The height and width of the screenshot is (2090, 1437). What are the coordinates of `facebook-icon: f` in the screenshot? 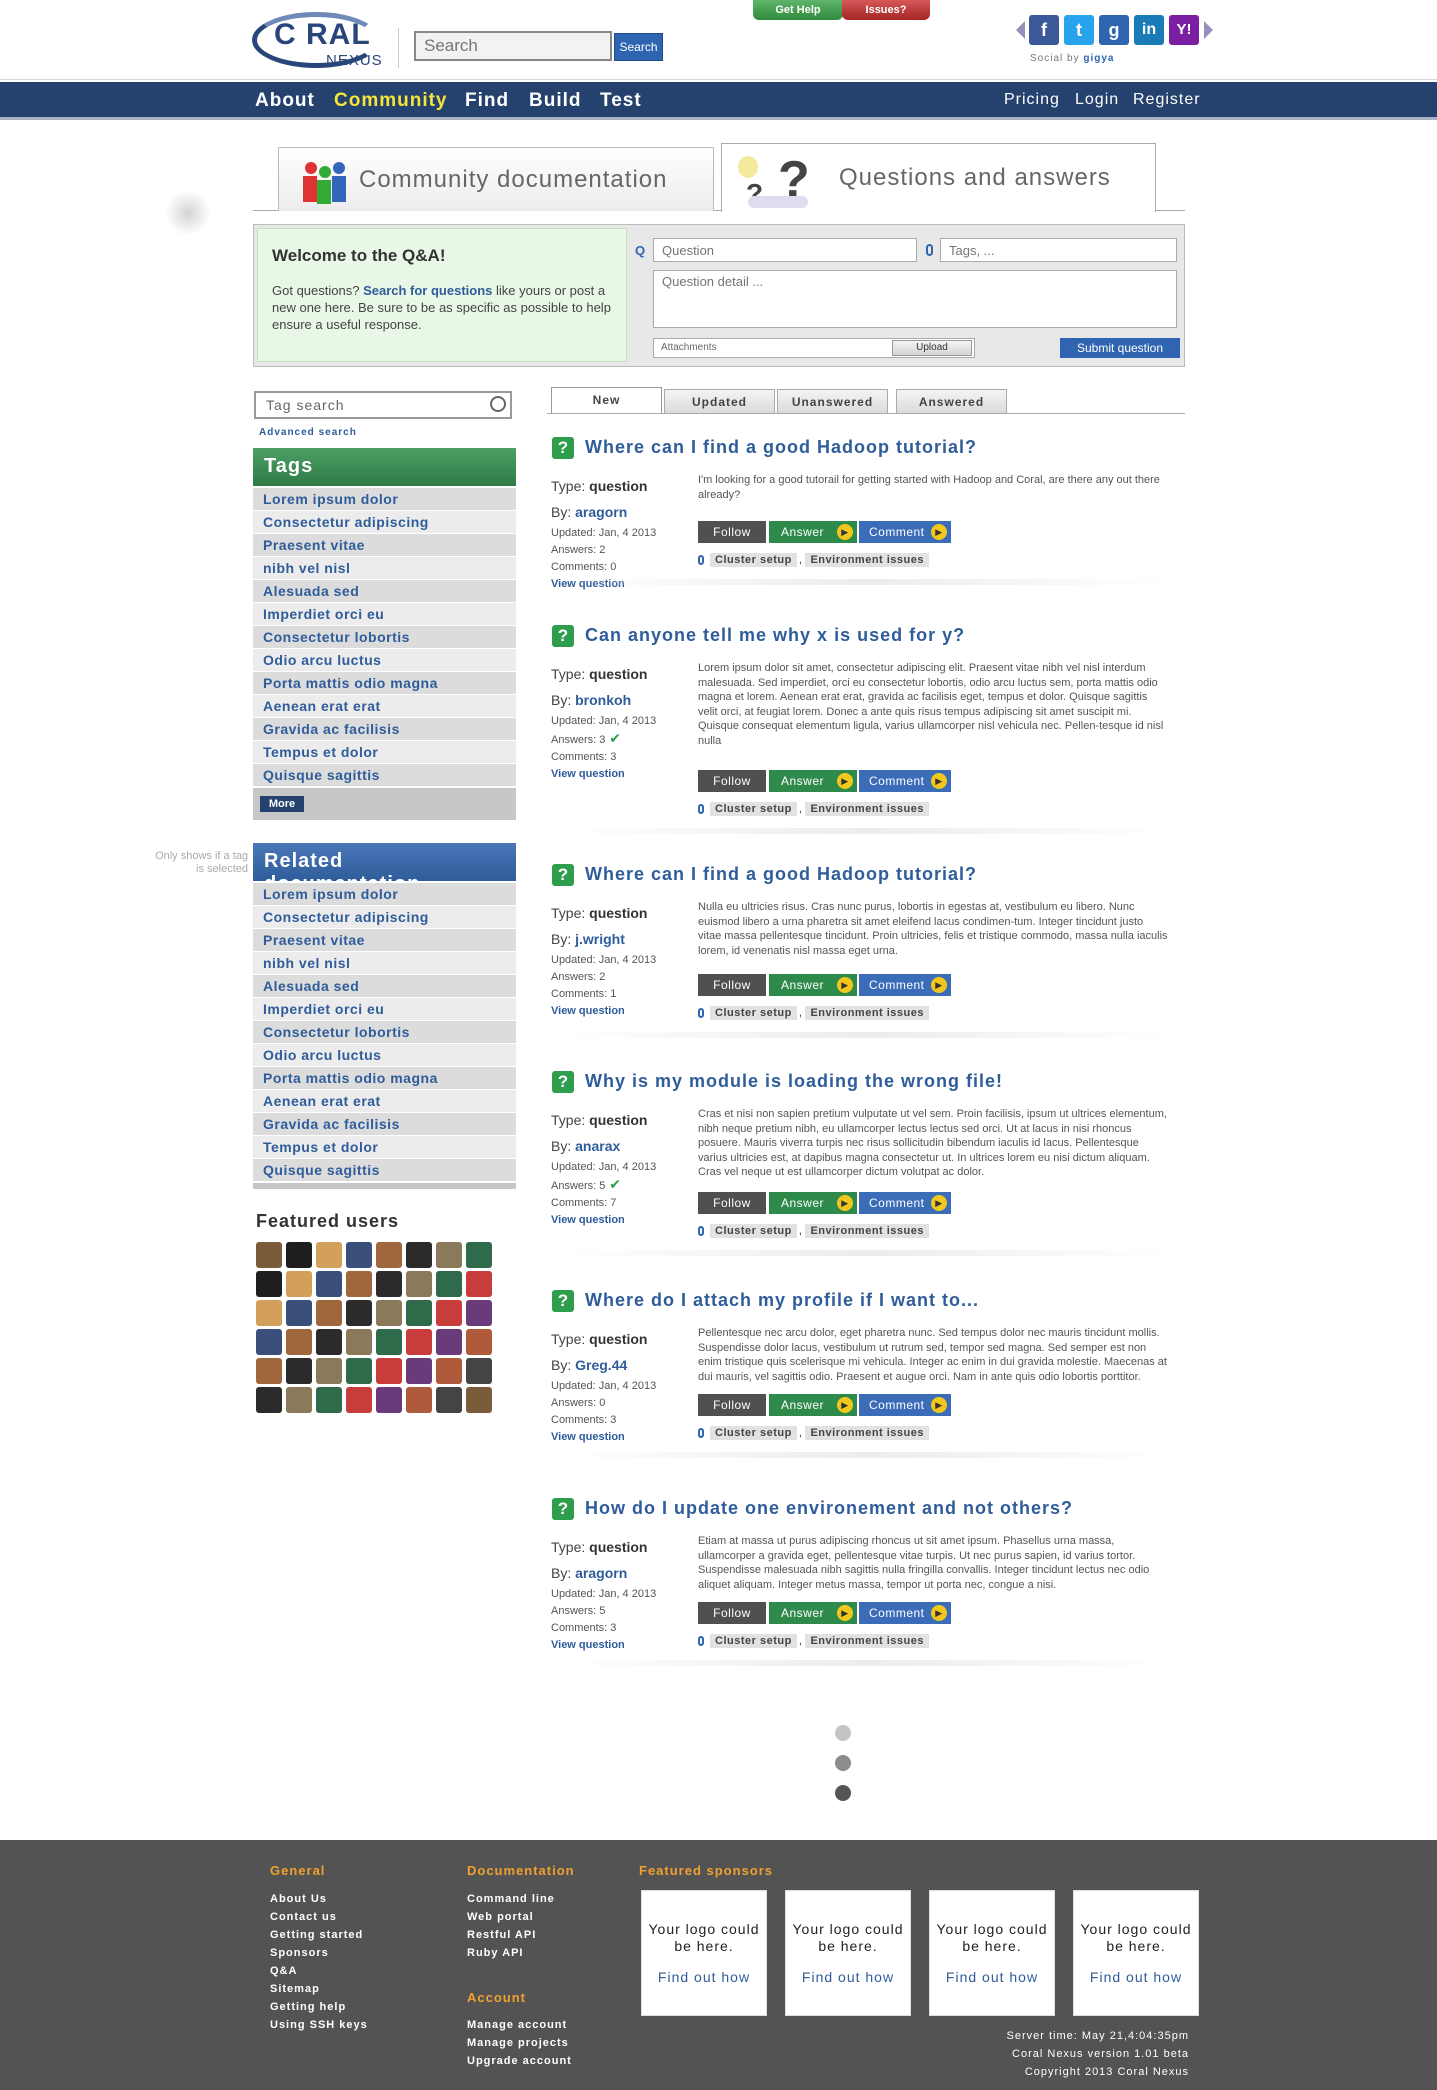 It's located at (1044, 30).